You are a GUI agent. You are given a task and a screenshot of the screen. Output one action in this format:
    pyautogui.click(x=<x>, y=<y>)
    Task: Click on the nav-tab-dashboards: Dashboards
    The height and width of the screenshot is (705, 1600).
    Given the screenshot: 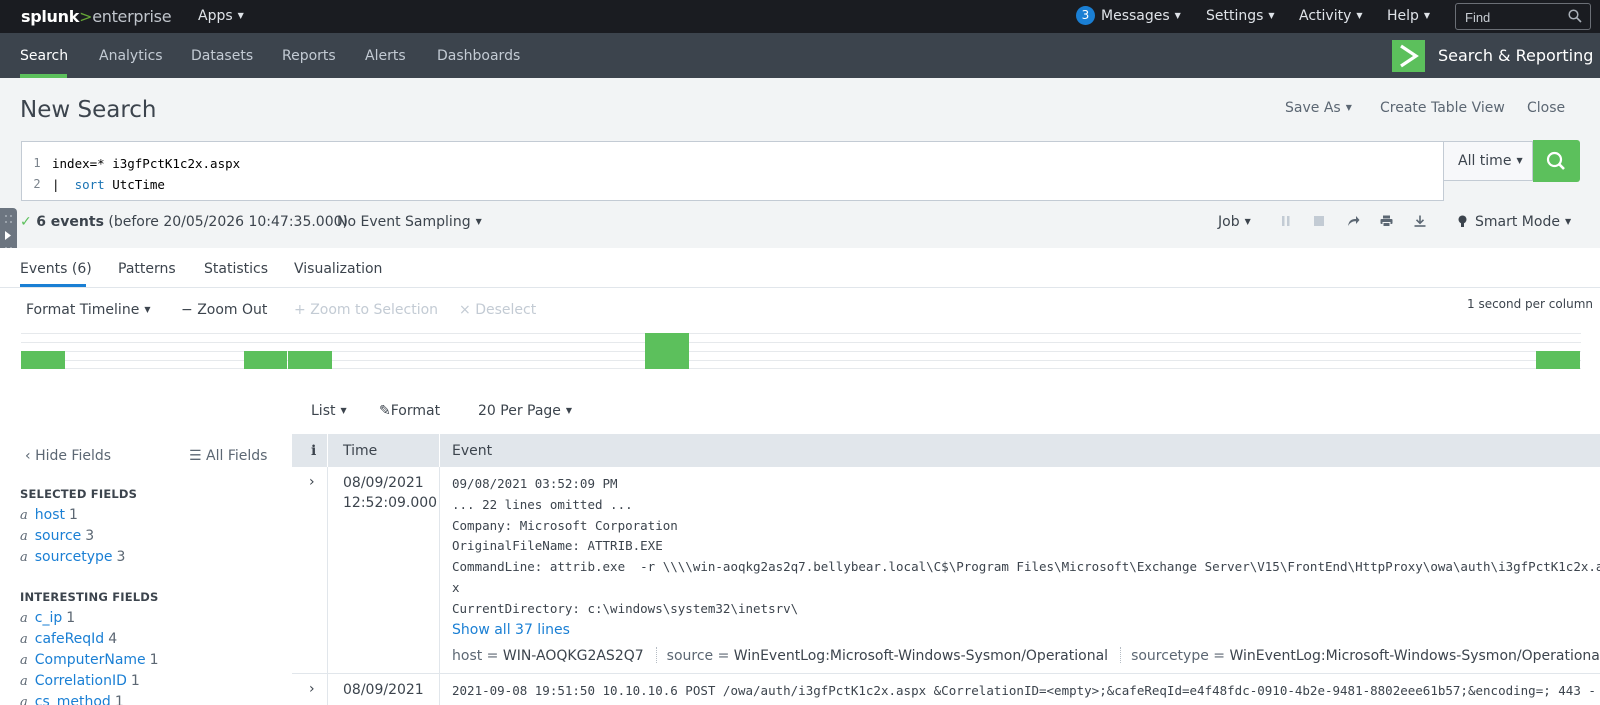 What is the action you would take?
    pyautogui.click(x=478, y=56)
    